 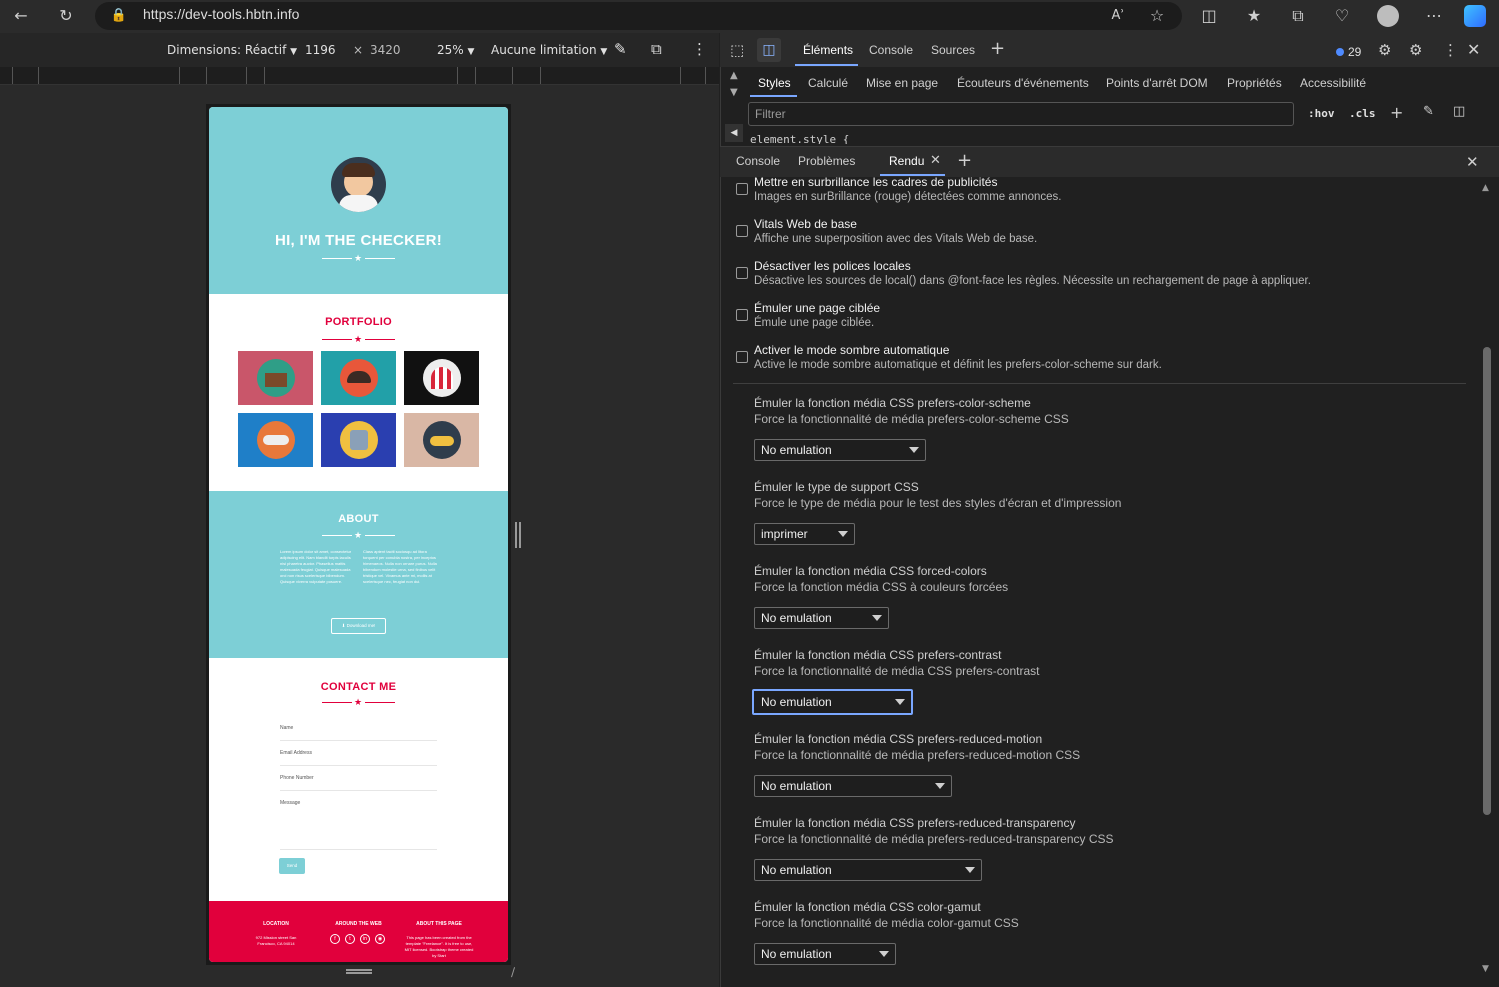 What do you see at coordinates (1298, 16) in the screenshot?
I see `collections-icon: ⧉` at bounding box center [1298, 16].